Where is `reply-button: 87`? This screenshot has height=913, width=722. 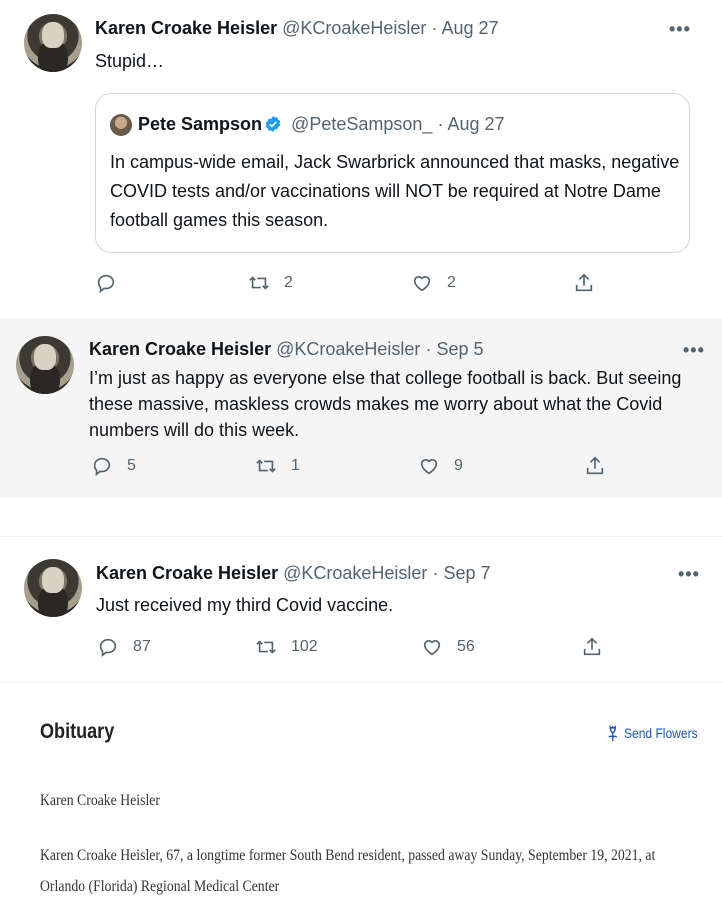 reply-button: 87 is located at coordinates (124, 647).